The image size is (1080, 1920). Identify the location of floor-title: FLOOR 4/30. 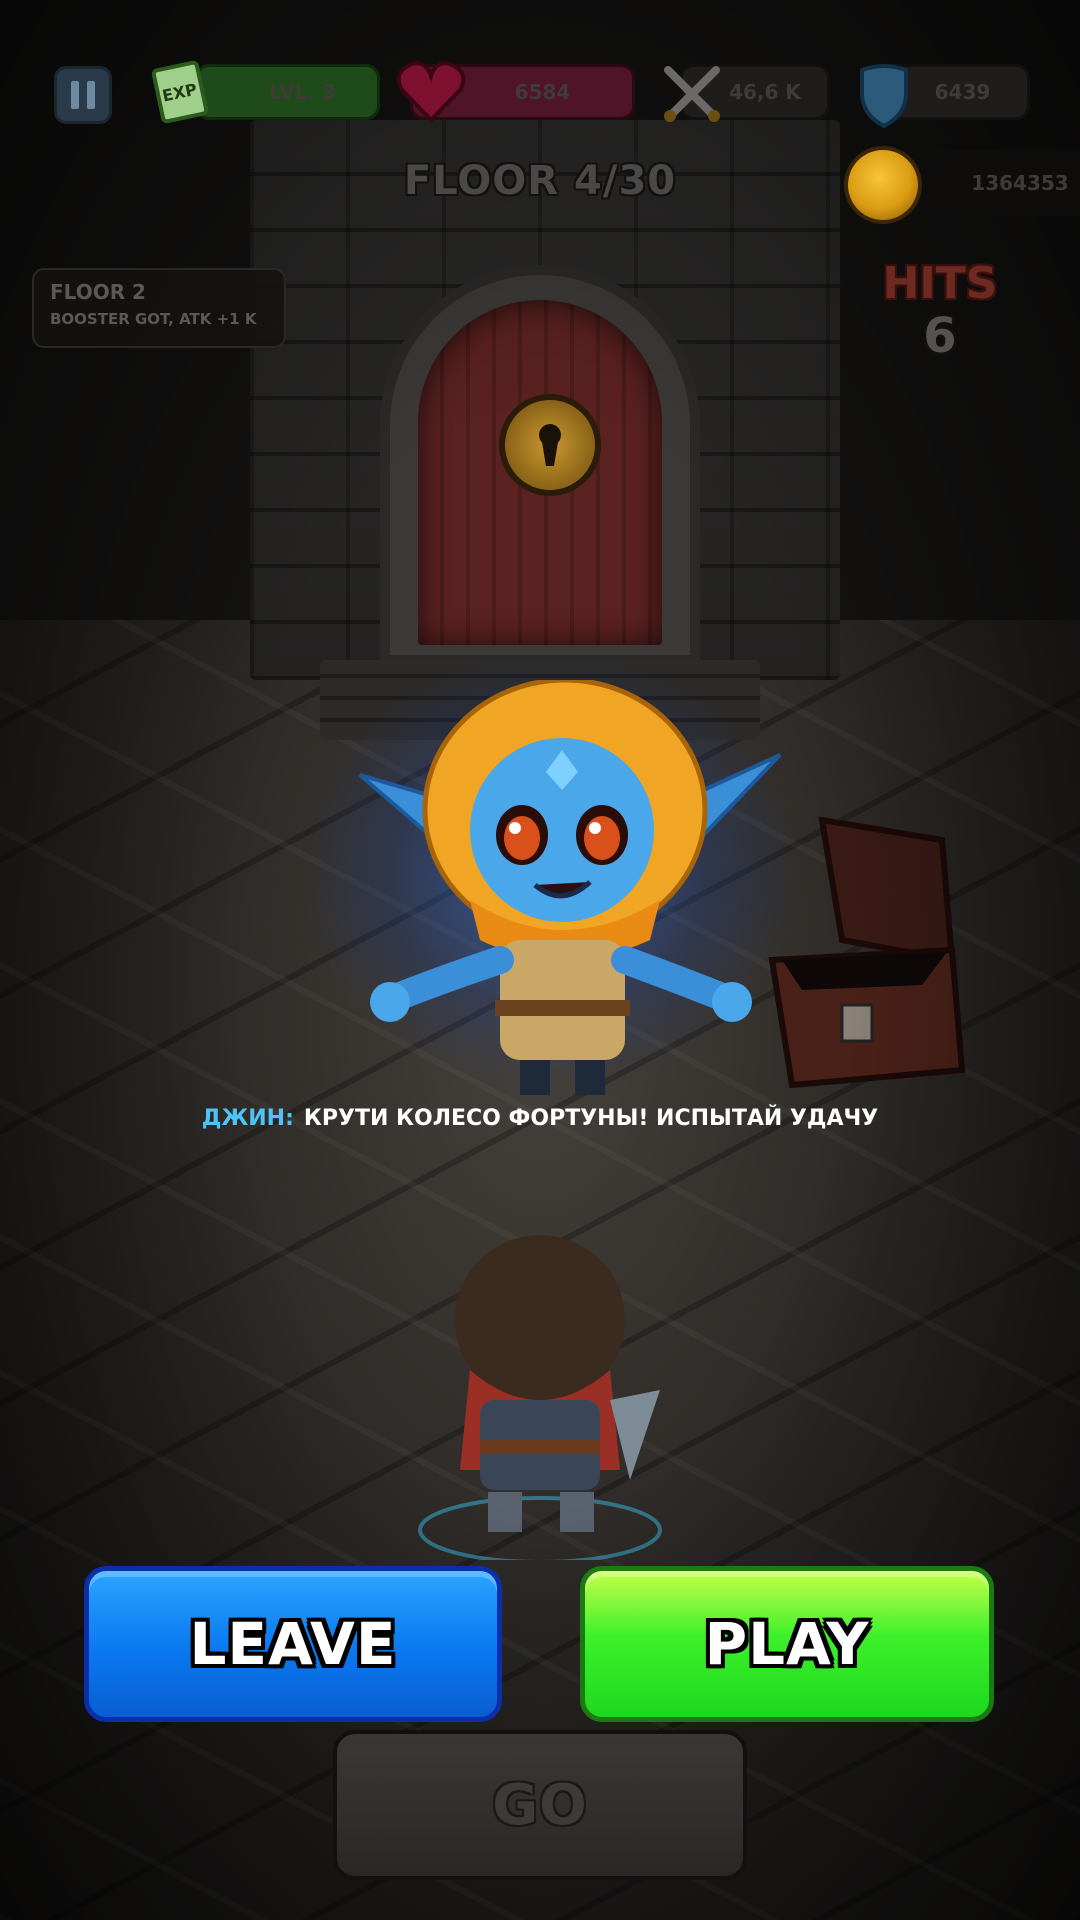
(540, 181).